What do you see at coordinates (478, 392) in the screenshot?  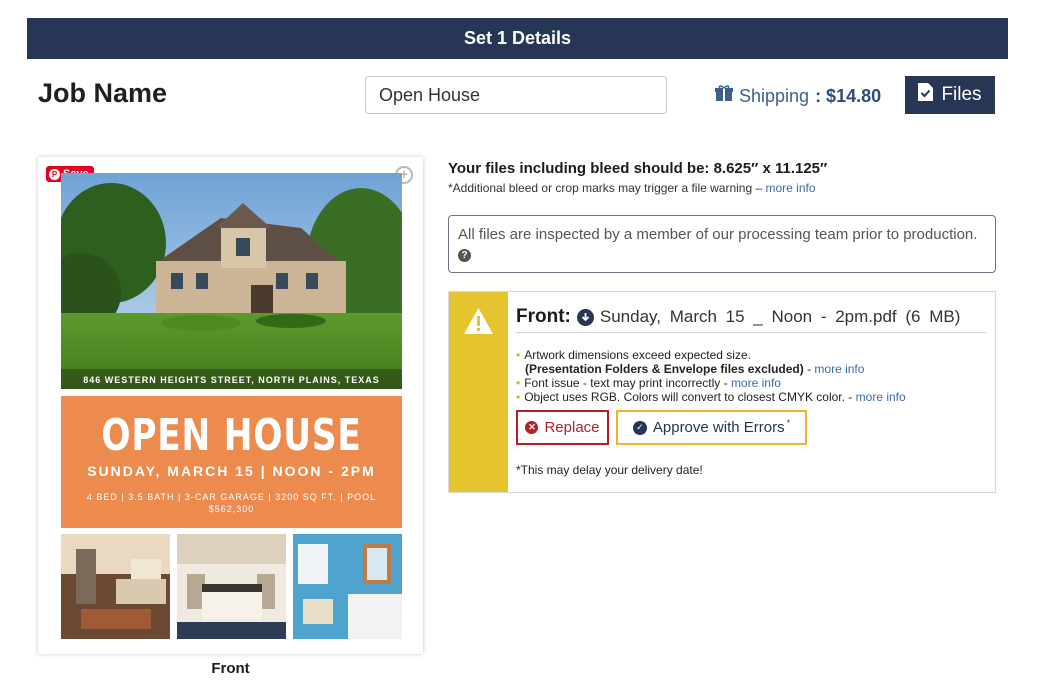 I see `warning-strip` at bounding box center [478, 392].